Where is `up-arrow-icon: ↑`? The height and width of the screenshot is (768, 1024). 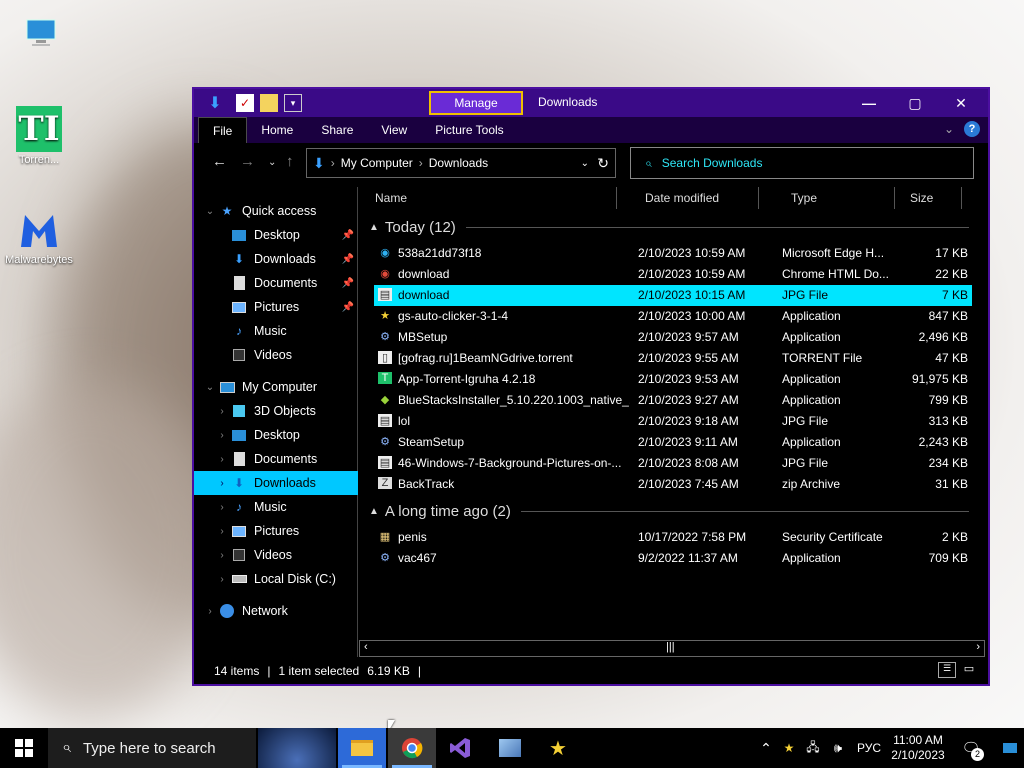
up-arrow-icon: ↑ is located at coordinates (290, 161).